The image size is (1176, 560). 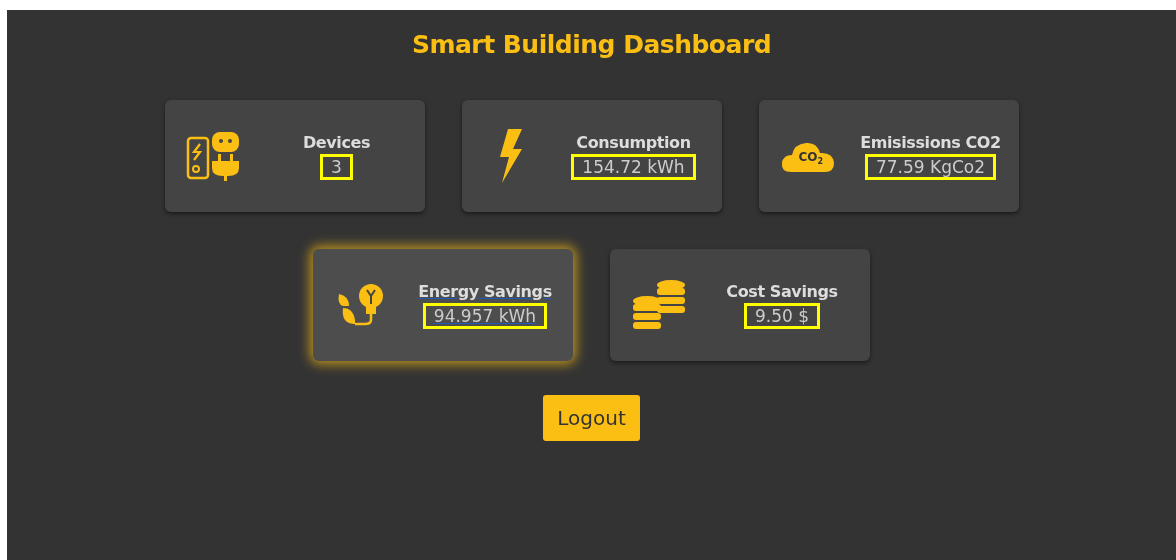 I want to click on logout-button: Logout, so click(x=591, y=418).